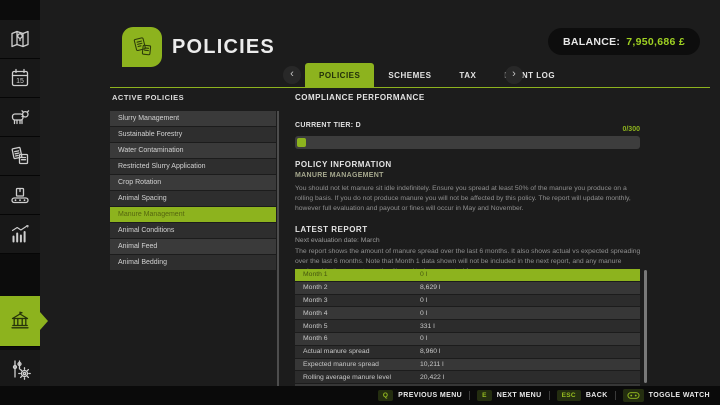 The image size is (720, 405). Describe the element at coordinates (315, 313) in the screenshot. I see `row-label: Month 4` at that location.